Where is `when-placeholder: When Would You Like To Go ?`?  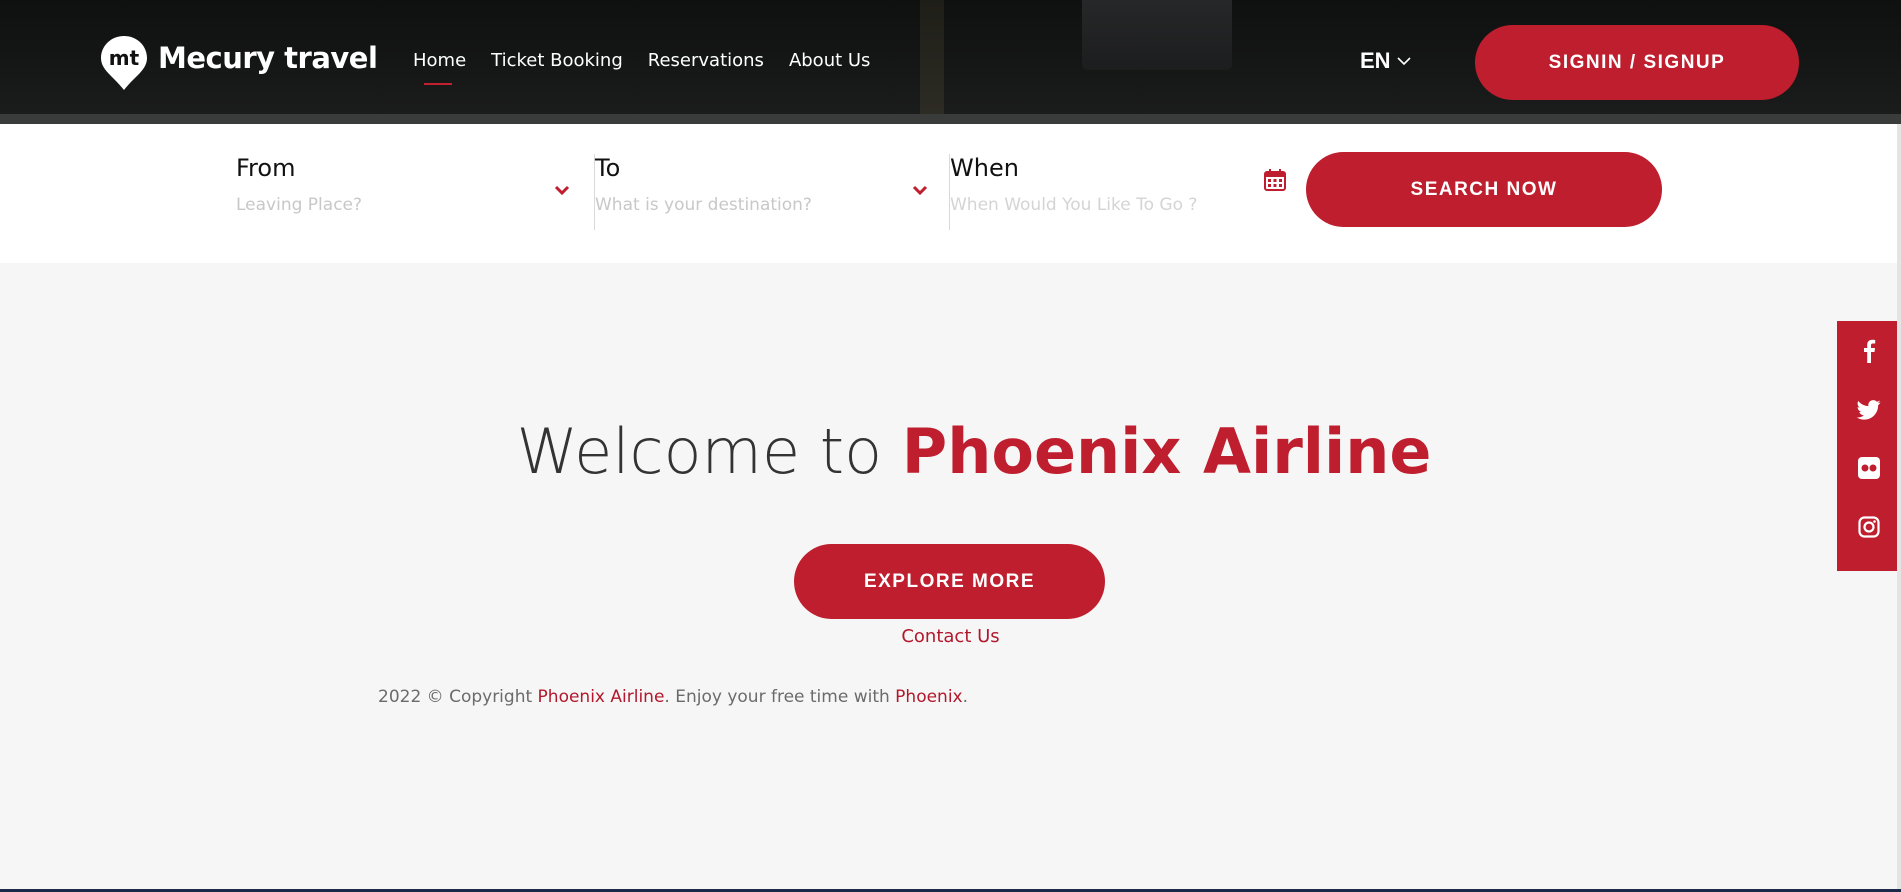 when-placeholder: When Would You Like To Go ? is located at coordinates (1074, 205).